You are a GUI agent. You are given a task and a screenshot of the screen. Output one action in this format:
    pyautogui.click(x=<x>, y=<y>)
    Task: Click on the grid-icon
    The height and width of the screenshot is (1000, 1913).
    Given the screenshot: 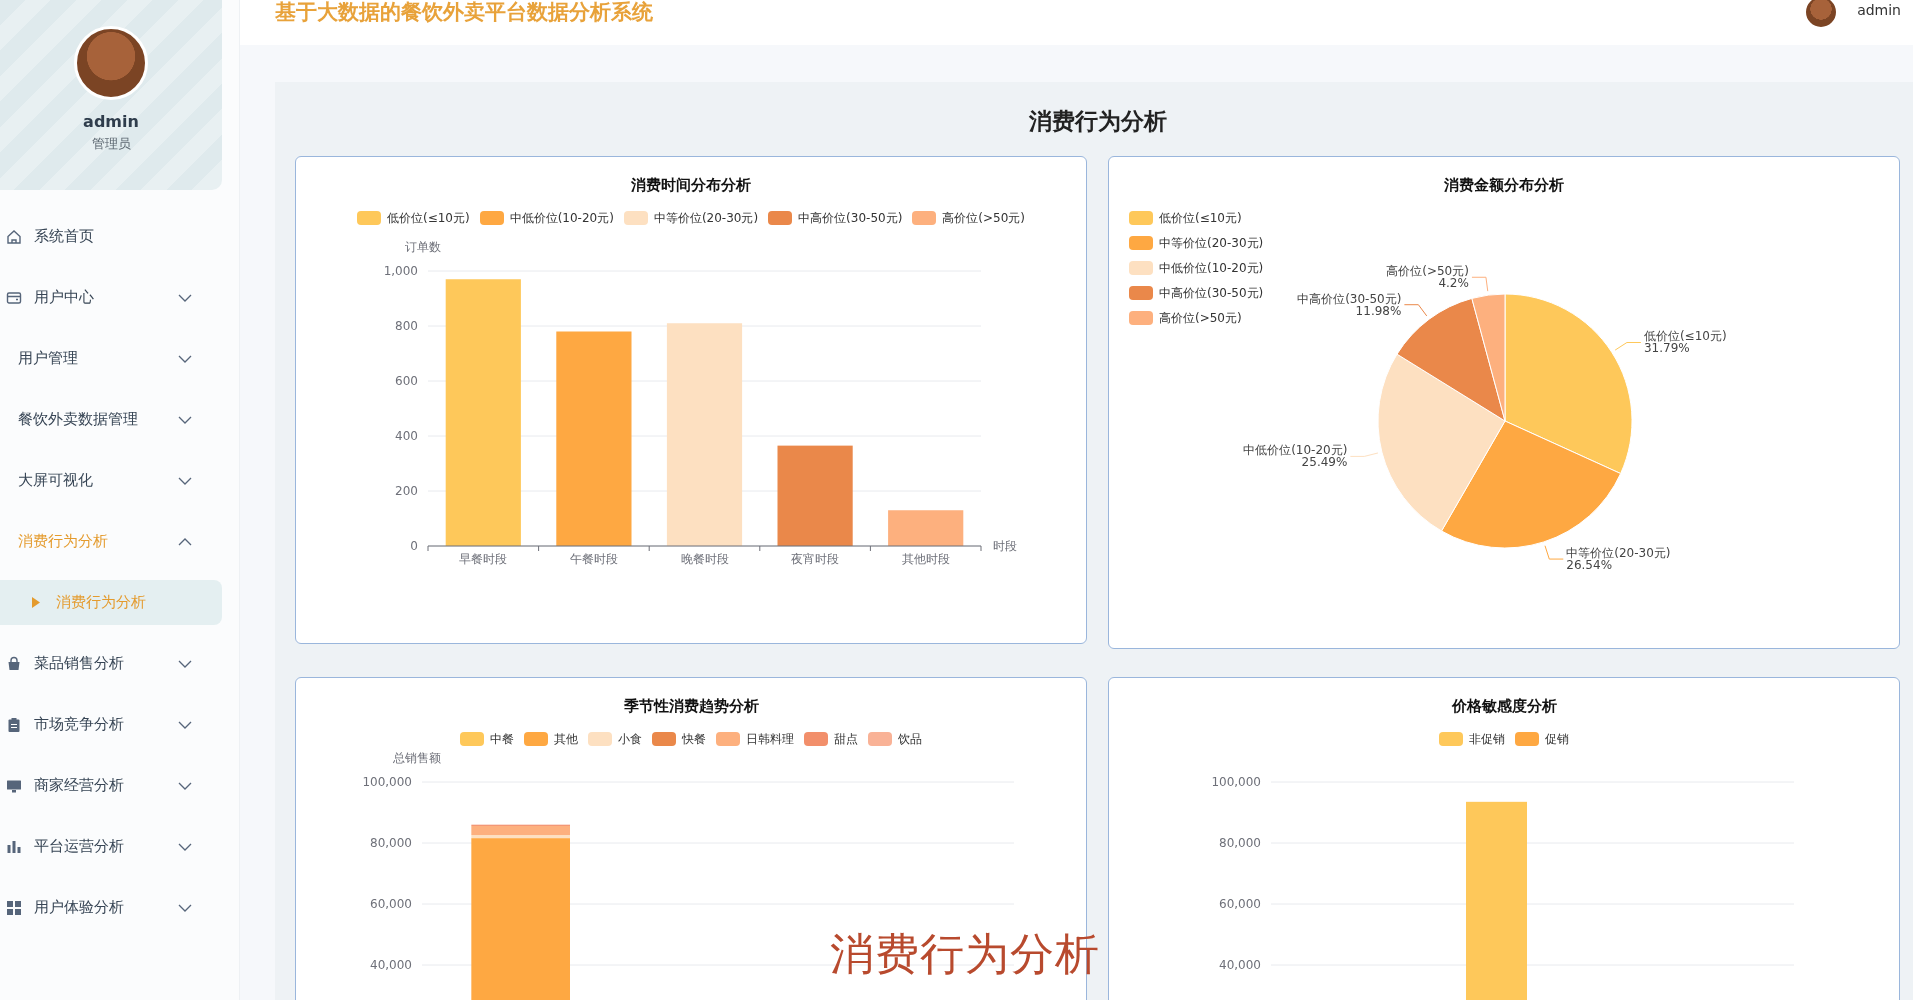 What is the action you would take?
    pyautogui.click(x=14, y=907)
    